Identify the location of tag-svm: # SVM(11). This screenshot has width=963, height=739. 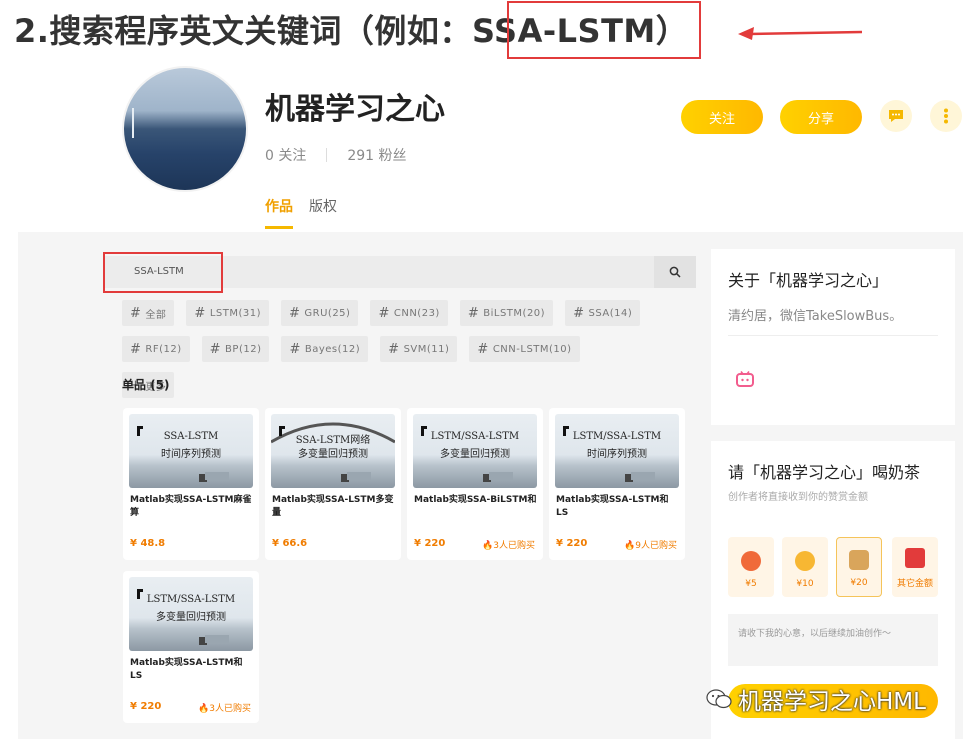
(419, 349).